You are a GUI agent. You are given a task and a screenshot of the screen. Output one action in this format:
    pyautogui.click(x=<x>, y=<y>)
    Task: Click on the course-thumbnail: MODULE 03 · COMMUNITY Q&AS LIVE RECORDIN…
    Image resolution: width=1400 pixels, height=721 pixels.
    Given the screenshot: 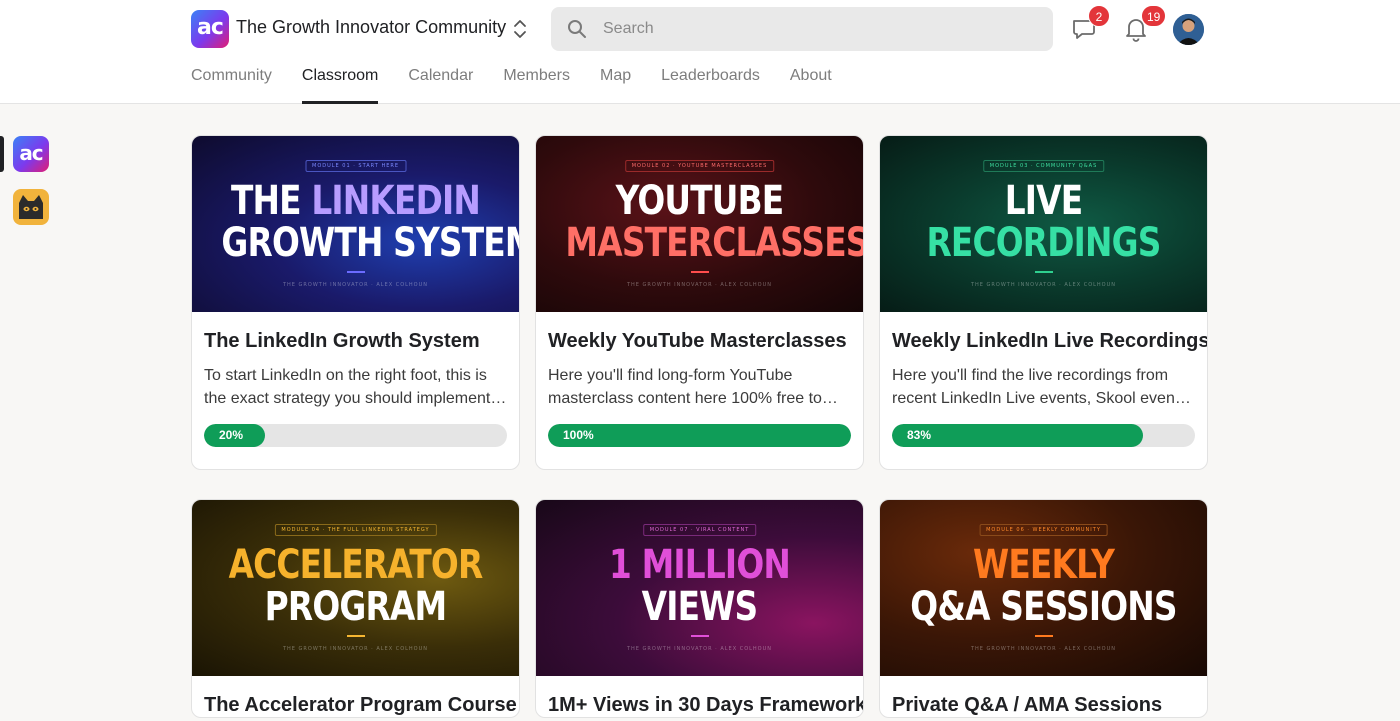 What is the action you would take?
    pyautogui.click(x=1043, y=224)
    